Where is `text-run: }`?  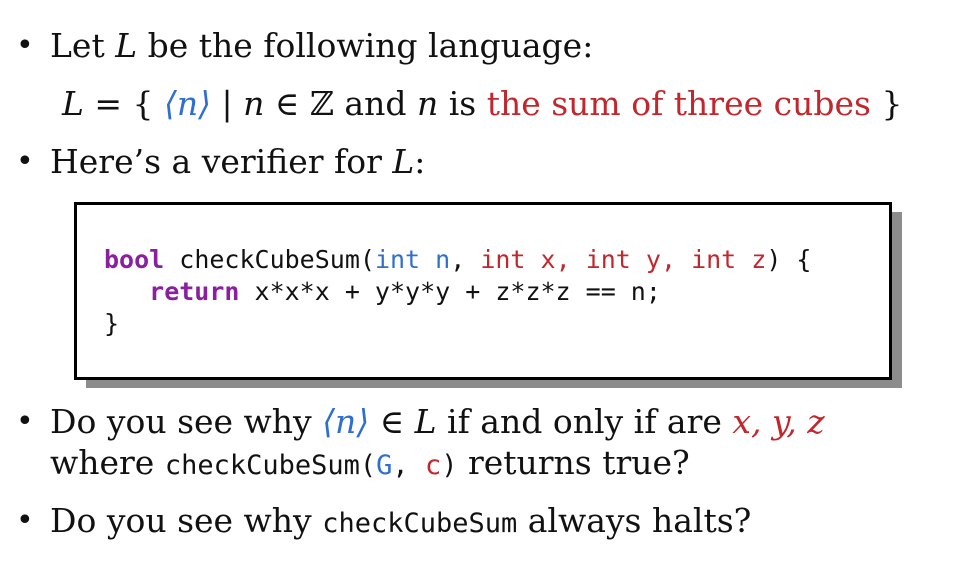
text-run: } is located at coordinates (886, 103).